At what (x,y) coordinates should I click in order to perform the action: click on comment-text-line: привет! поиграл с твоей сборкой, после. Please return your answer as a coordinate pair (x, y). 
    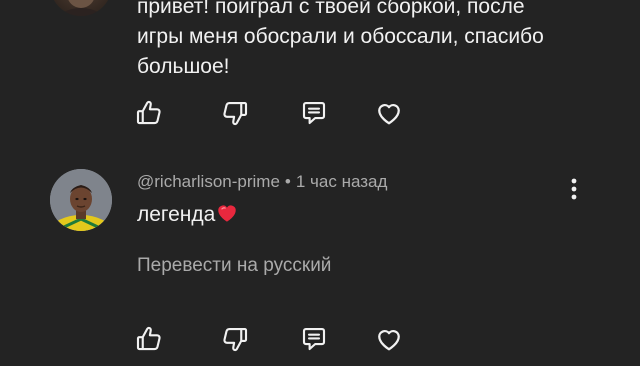
    Looking at the image, I should click on (331, 9).